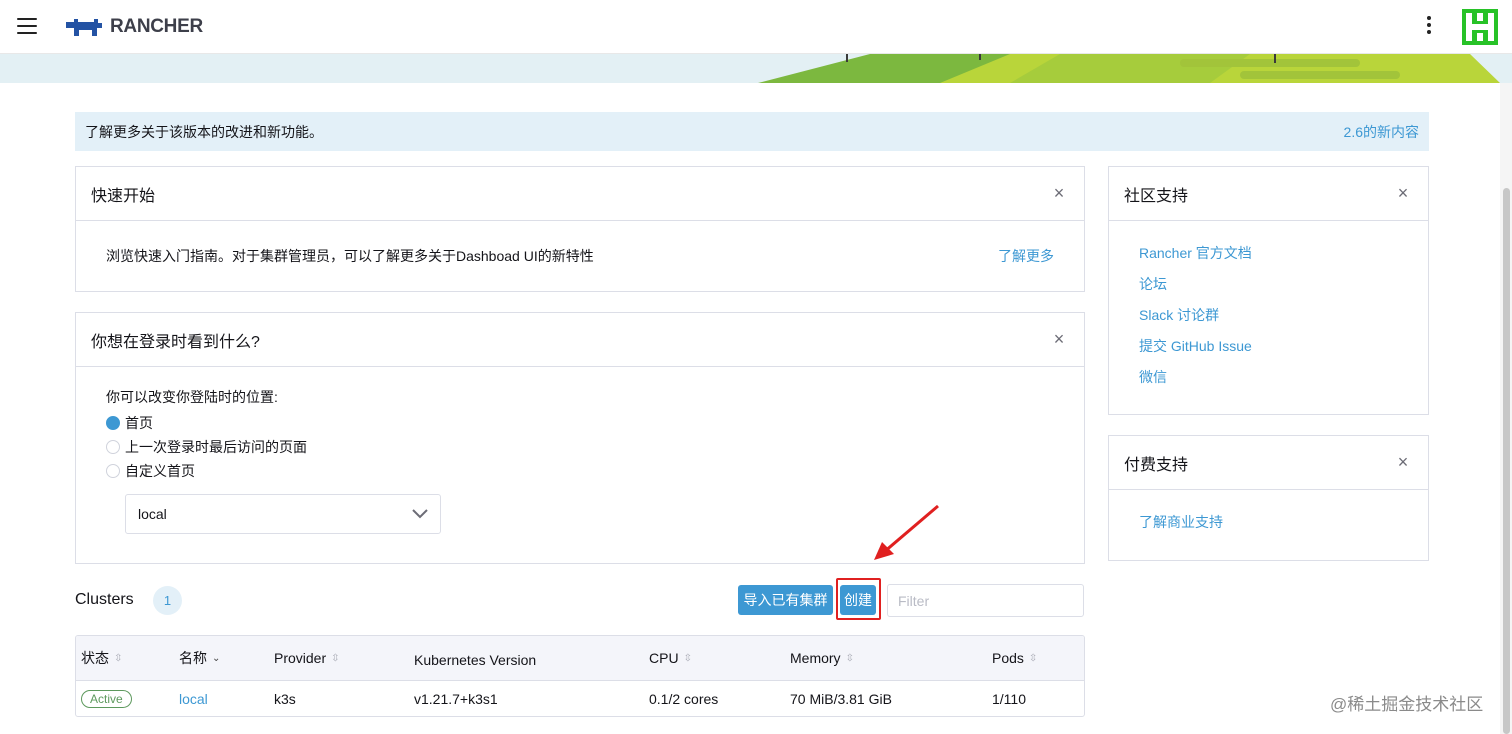  Describe the element at coordinates (27, 26) in the screenshot. I see `hamburger-menu-icon` at that location.